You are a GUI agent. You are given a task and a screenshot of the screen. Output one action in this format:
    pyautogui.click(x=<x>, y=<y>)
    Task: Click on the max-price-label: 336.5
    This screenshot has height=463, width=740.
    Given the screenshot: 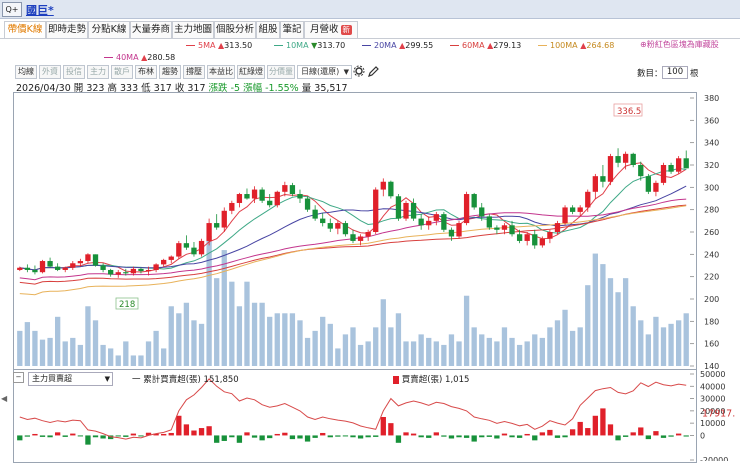 What is the action you would take?
    pyautogui.click(x=629, y=112)
    